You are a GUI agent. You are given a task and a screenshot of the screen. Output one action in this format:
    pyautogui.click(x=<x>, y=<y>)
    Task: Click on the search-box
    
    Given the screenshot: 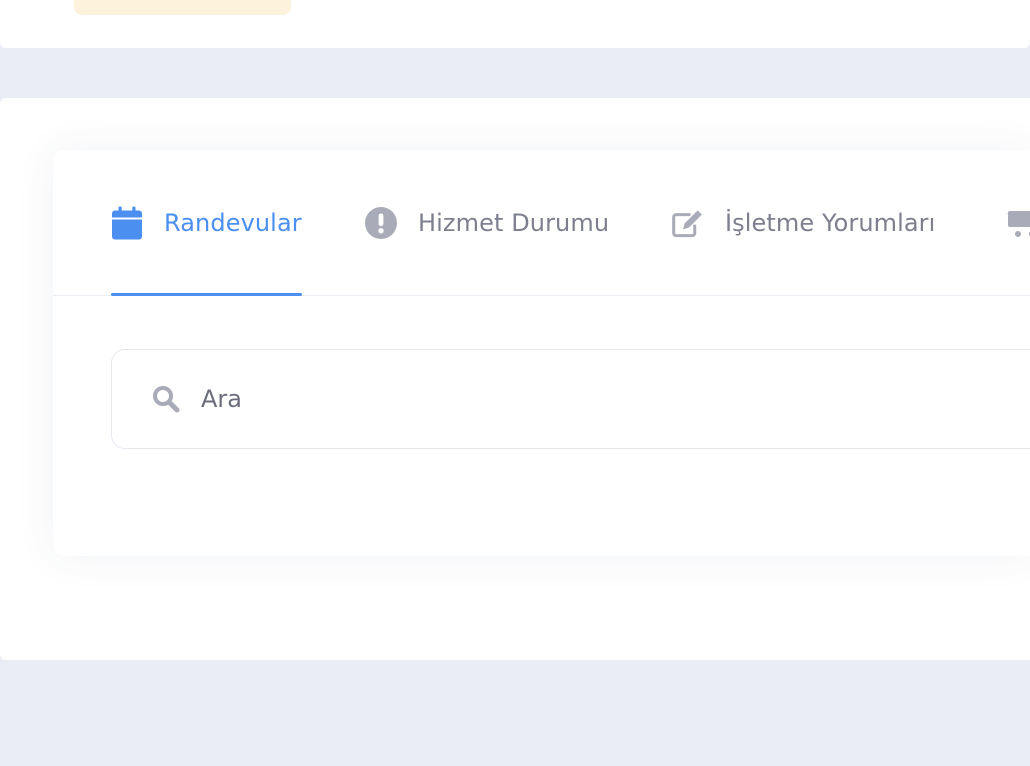 What is the action you would take?
    pyautogui.click(x=570, y=399)
    